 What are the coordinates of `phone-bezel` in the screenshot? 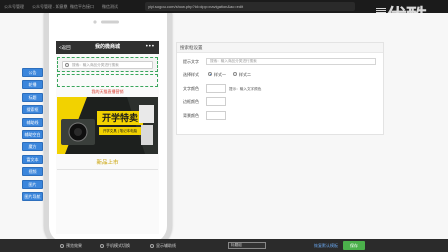 It's located at (108, 28).